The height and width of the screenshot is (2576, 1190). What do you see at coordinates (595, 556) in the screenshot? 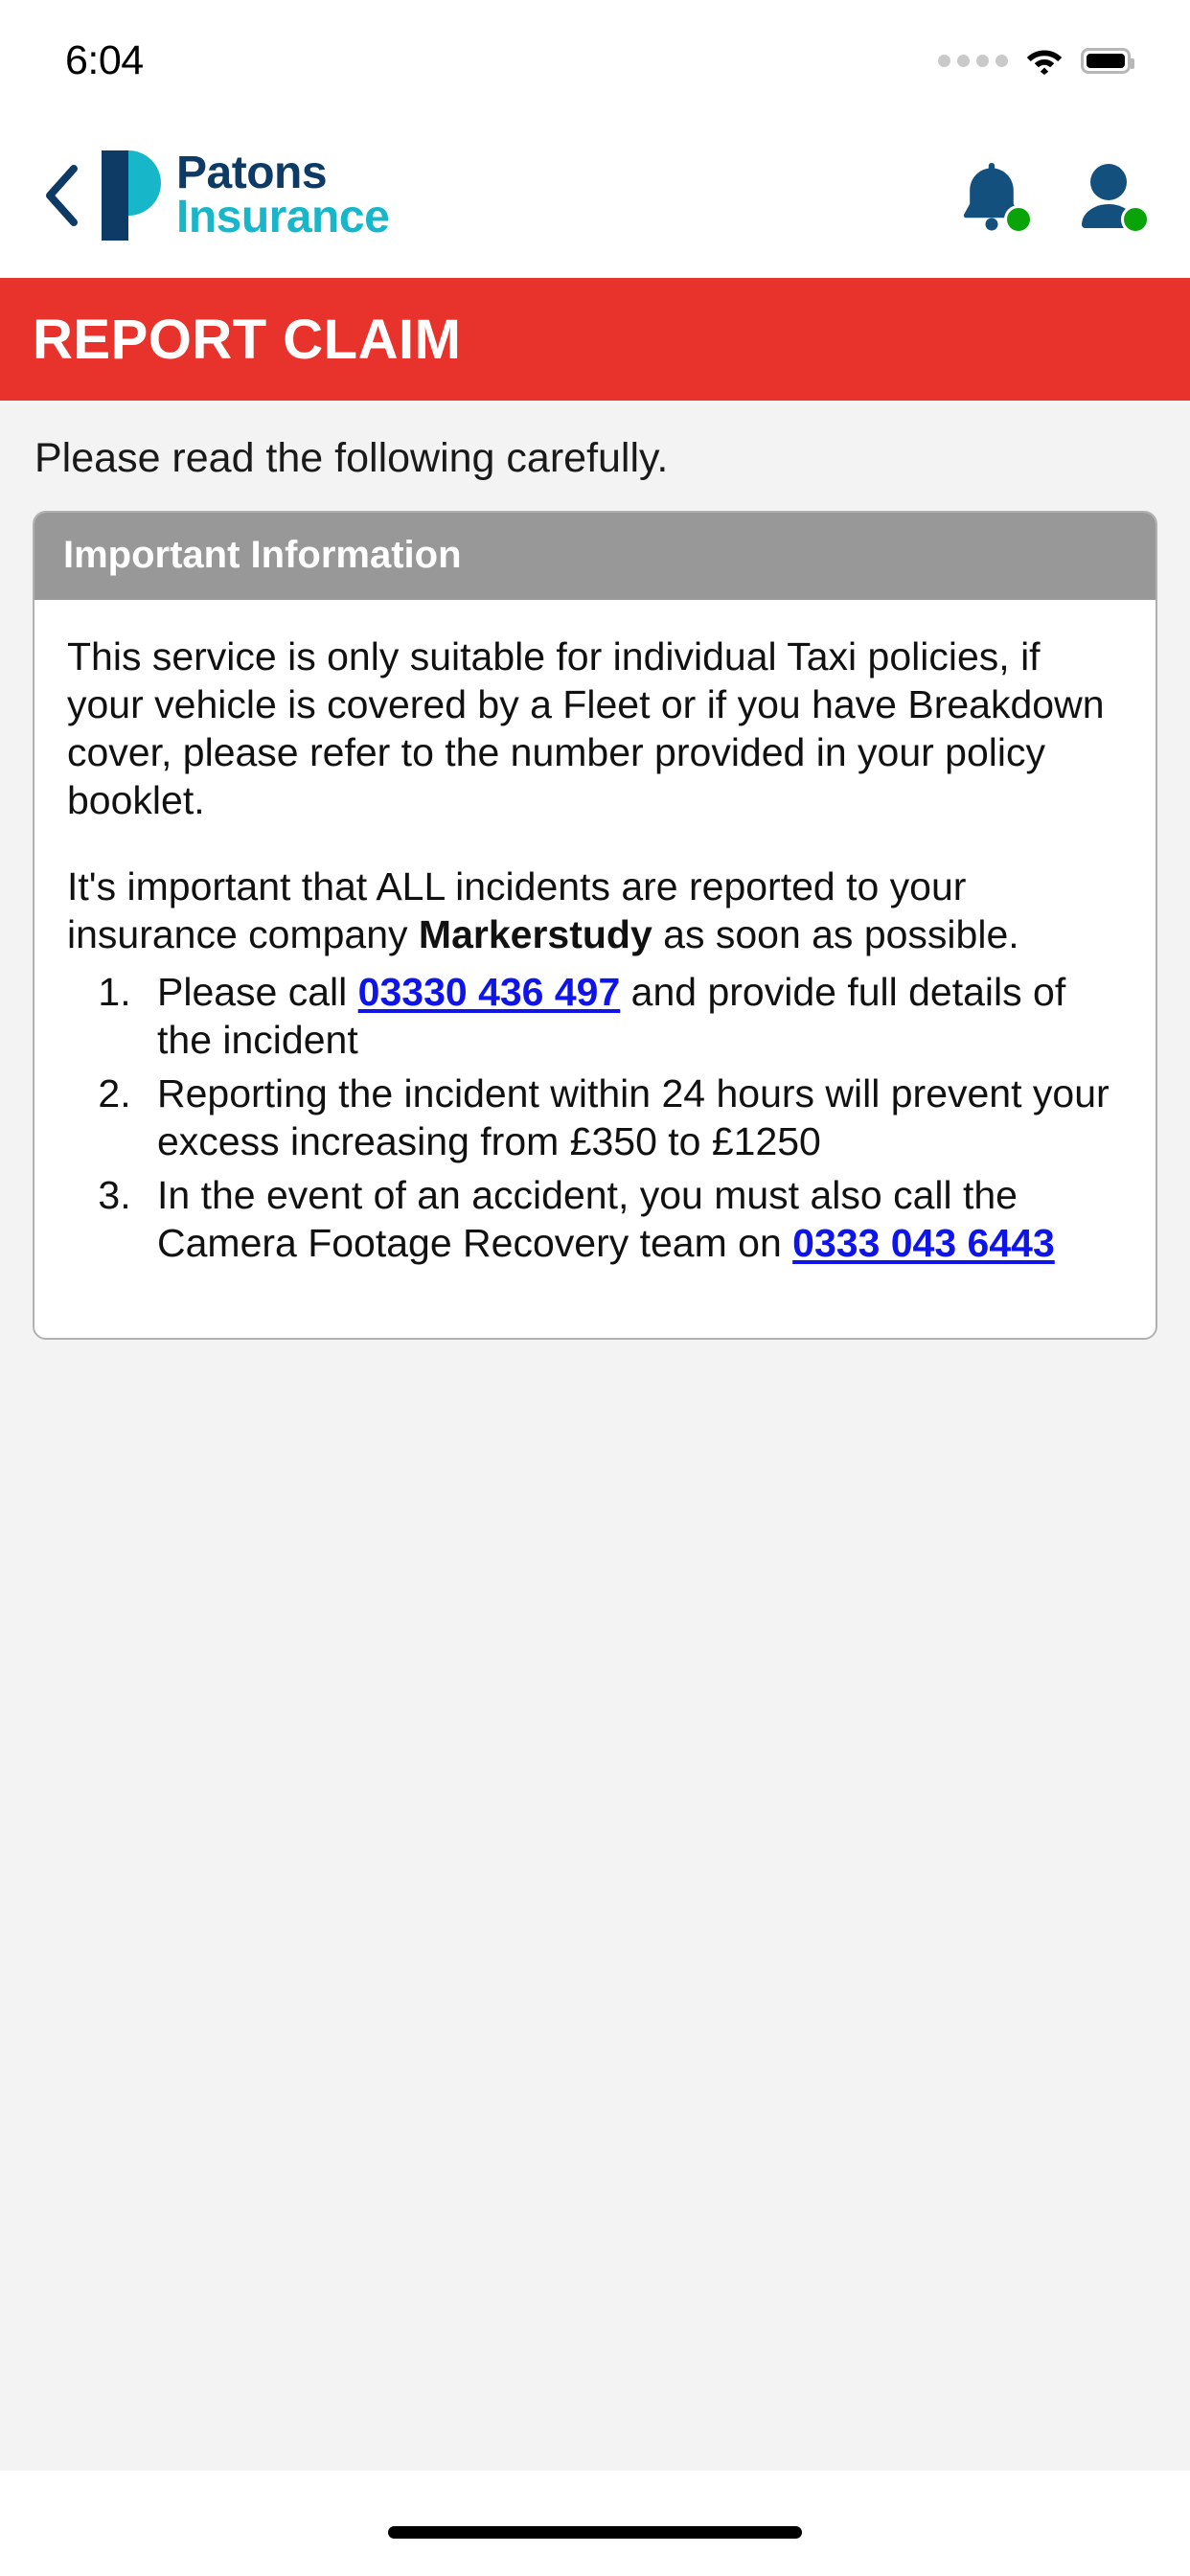
I see `card-header: Important Information` at bounding box center [595, 556].